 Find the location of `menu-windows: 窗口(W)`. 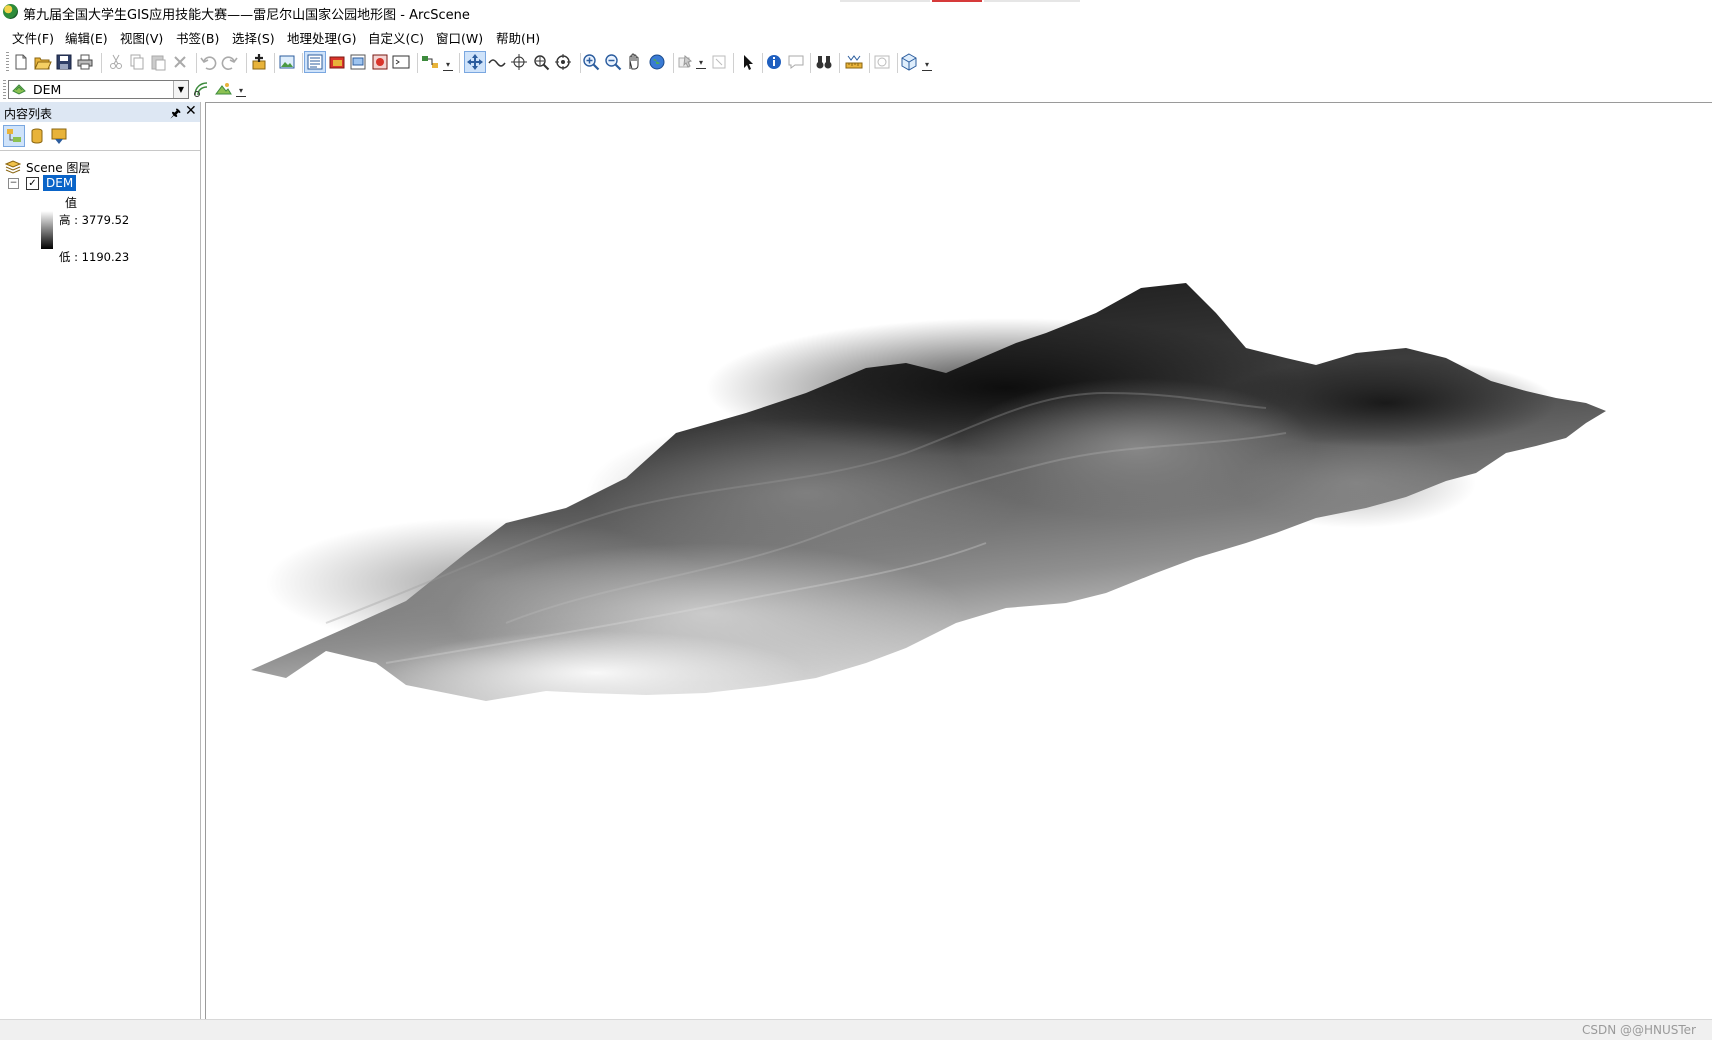

menu-windows: 窗口(W) is located at coordinates (459, 37).